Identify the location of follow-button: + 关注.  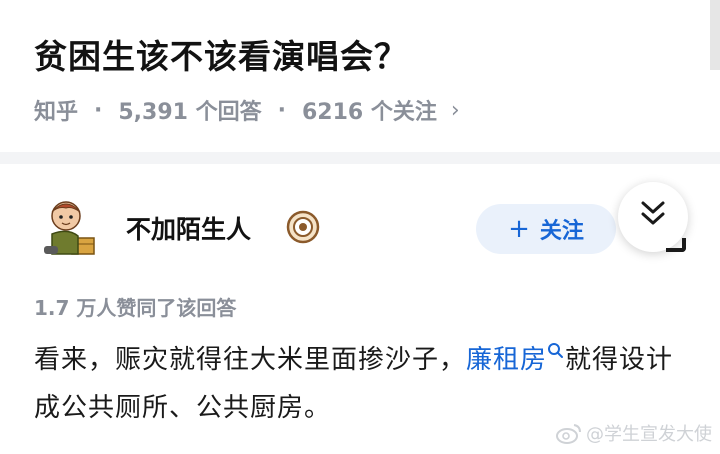
(546, 229).